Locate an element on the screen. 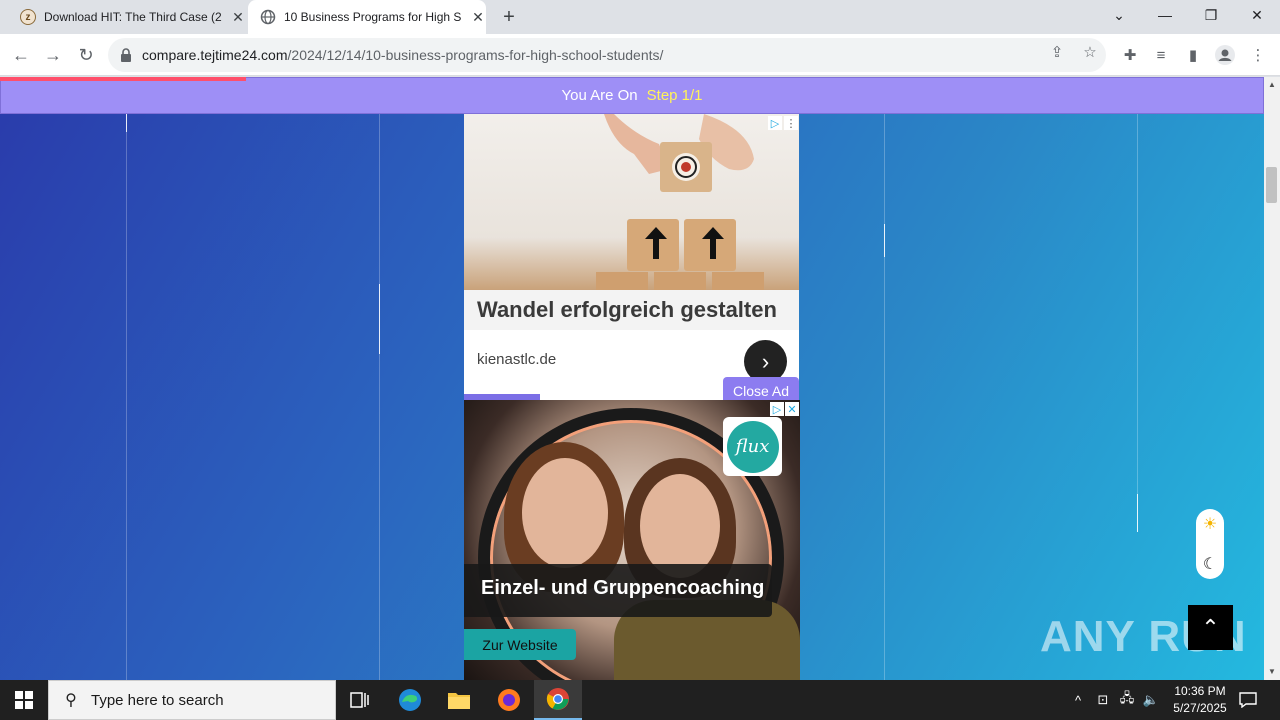  flux-logo: flux is located at coordinates (752, 446).